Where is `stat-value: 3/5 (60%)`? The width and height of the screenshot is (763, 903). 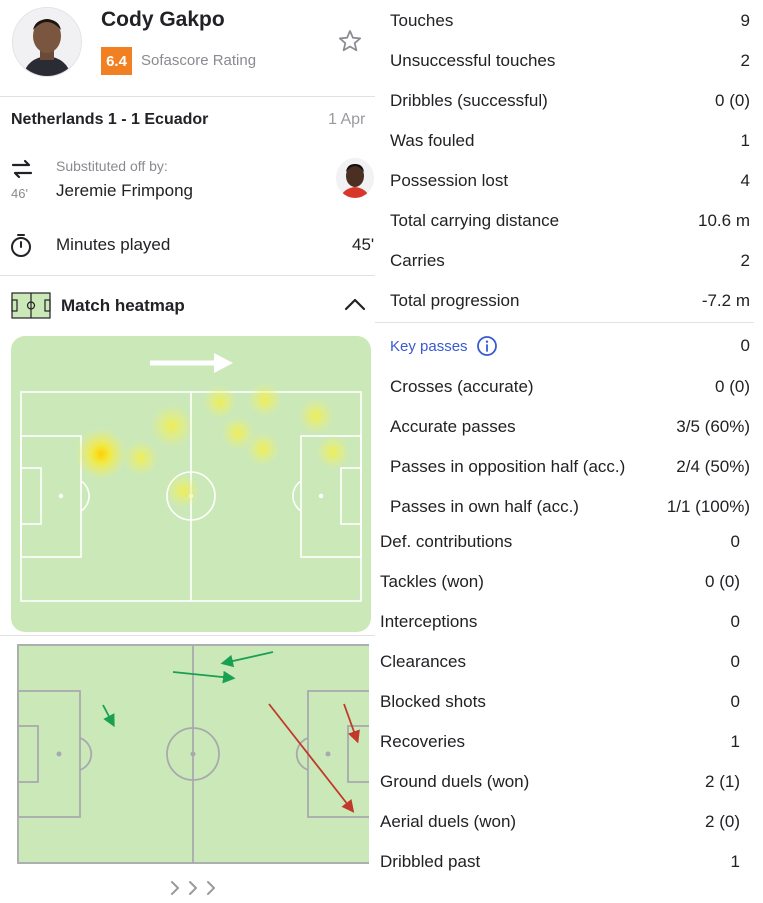
stat-value: 3/5 (60%) is located at coordinates (713, 426).